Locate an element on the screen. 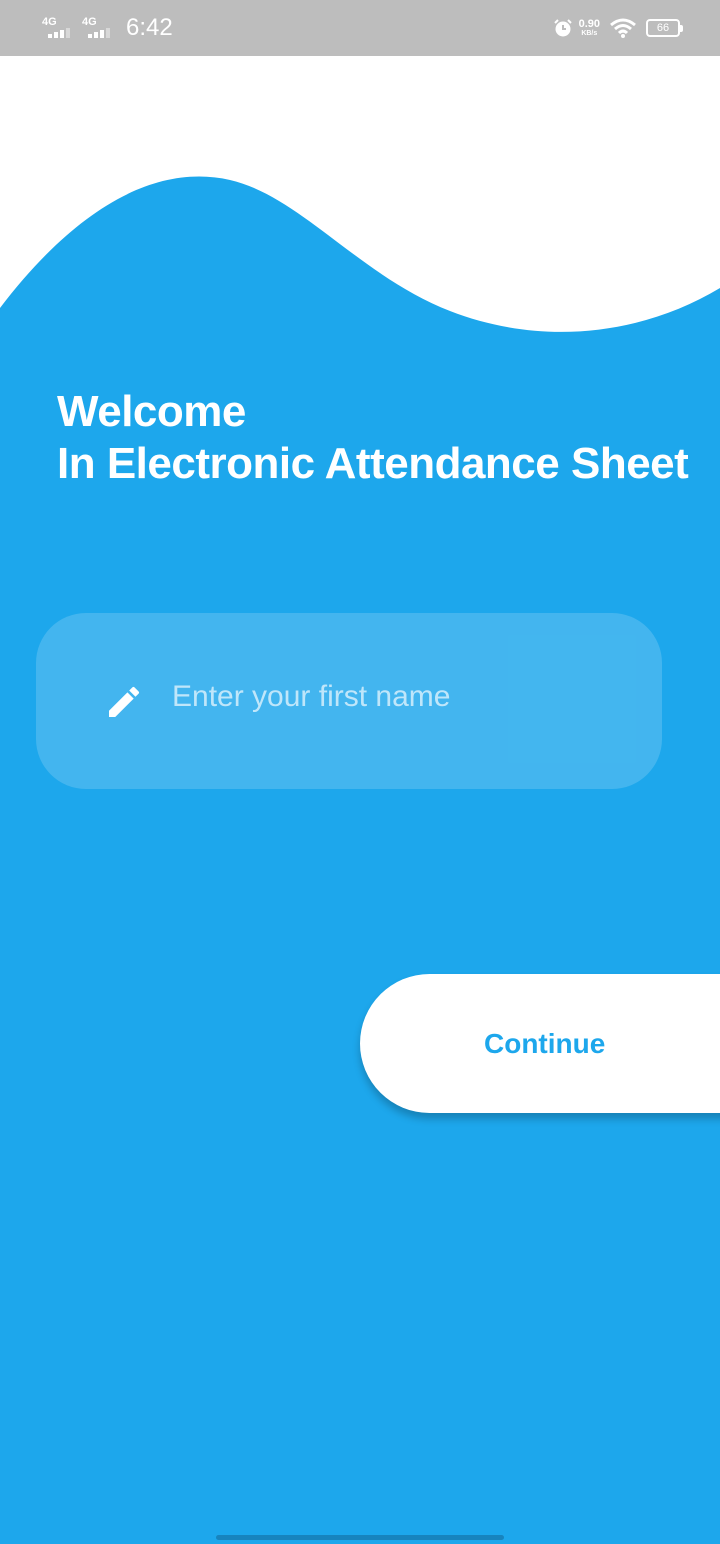 The width and height of the screenshot is (720, 1544). home-indicator is located at coordinates (360, 1537).